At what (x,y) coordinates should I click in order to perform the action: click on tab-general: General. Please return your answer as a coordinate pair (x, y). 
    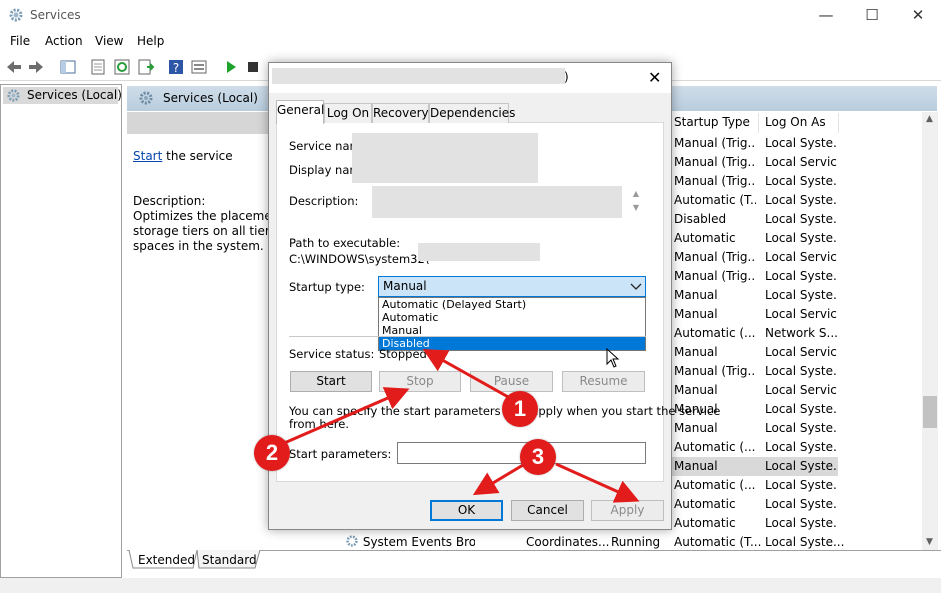
    Looking at the image, I should click on (300, 112).